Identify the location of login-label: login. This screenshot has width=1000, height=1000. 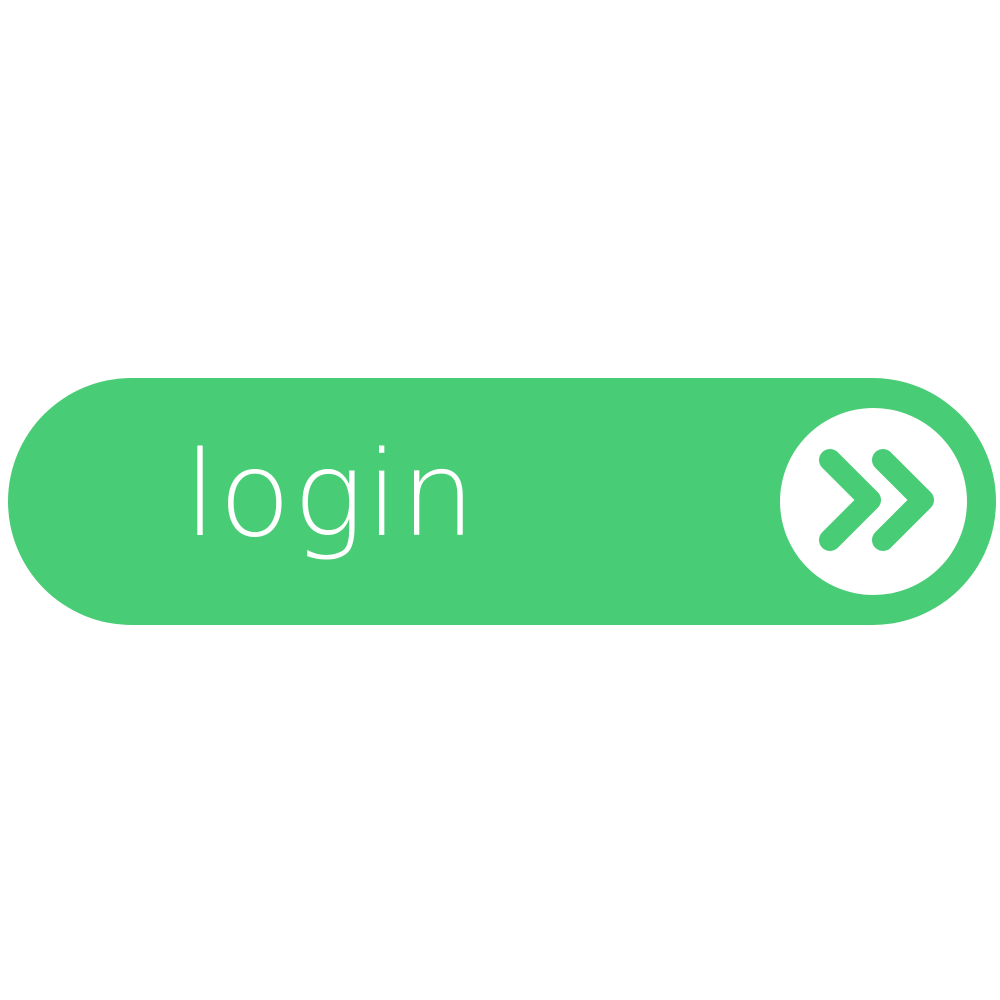
(331, 494).